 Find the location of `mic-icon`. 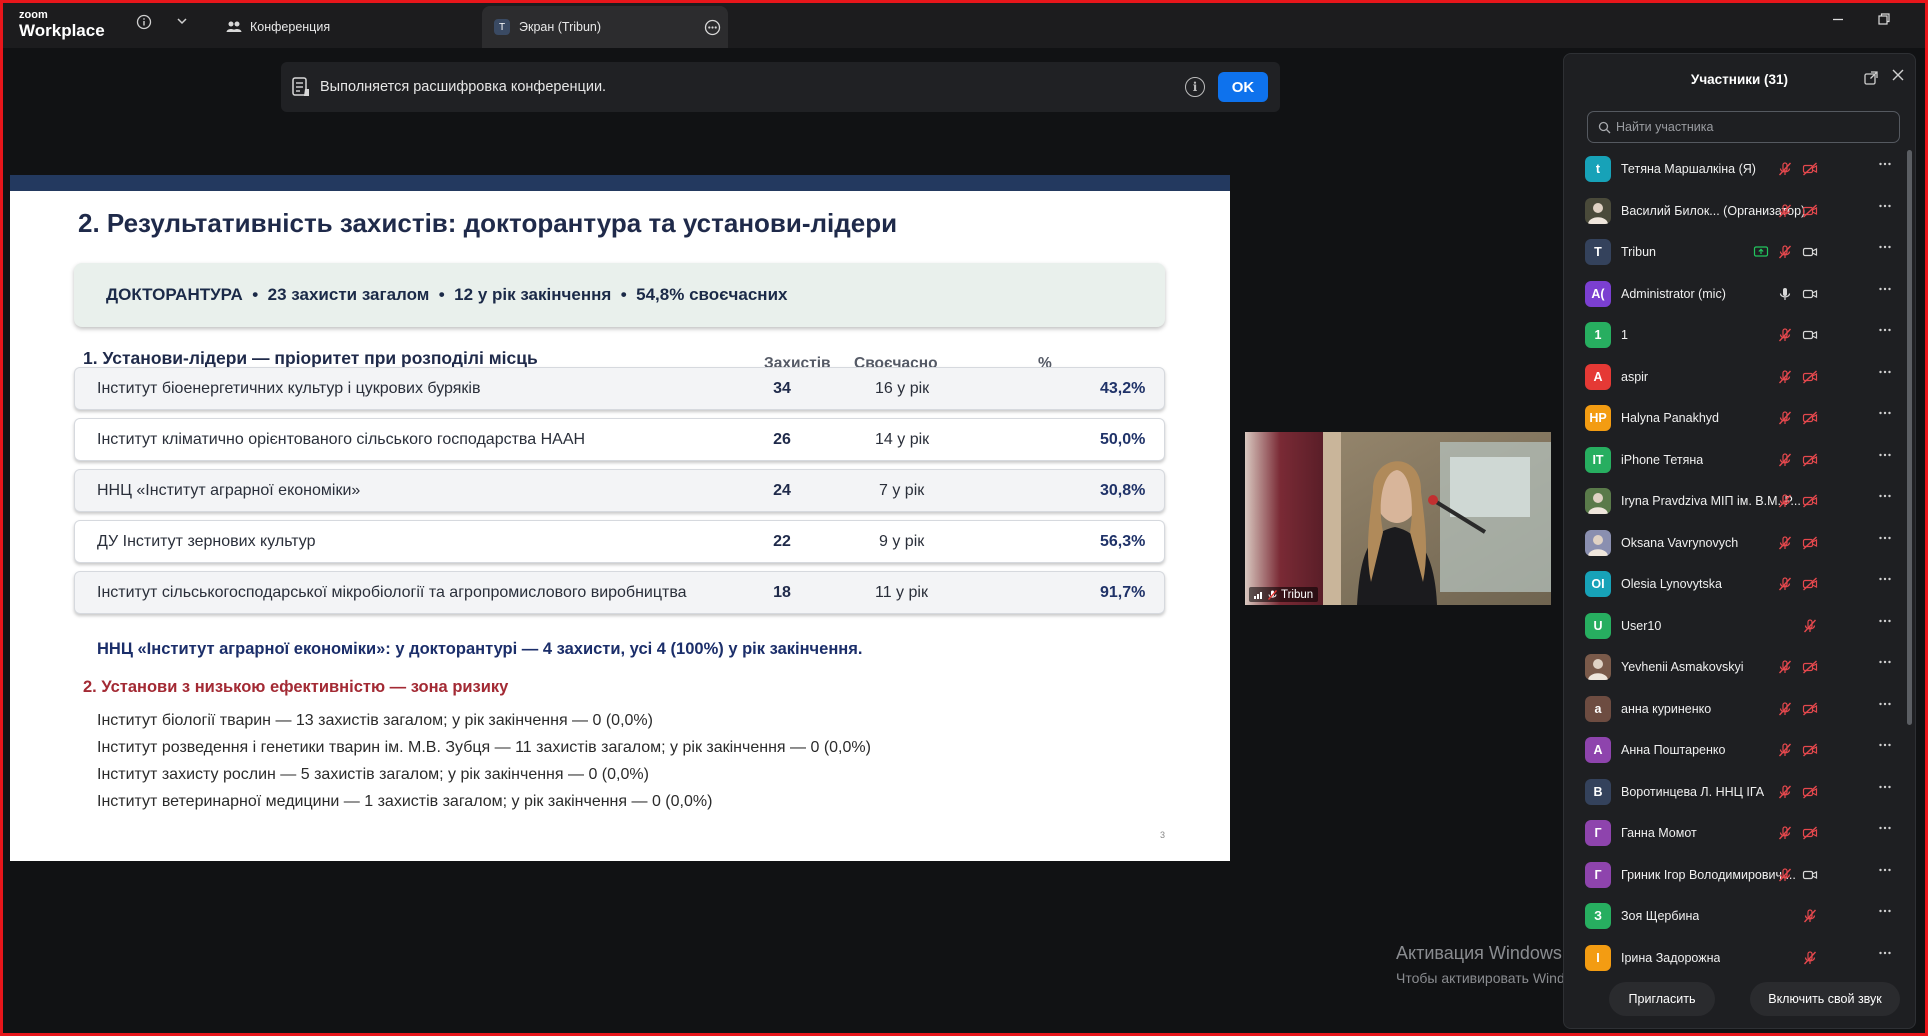

mic-icon is located at coordinates (1785, 294).